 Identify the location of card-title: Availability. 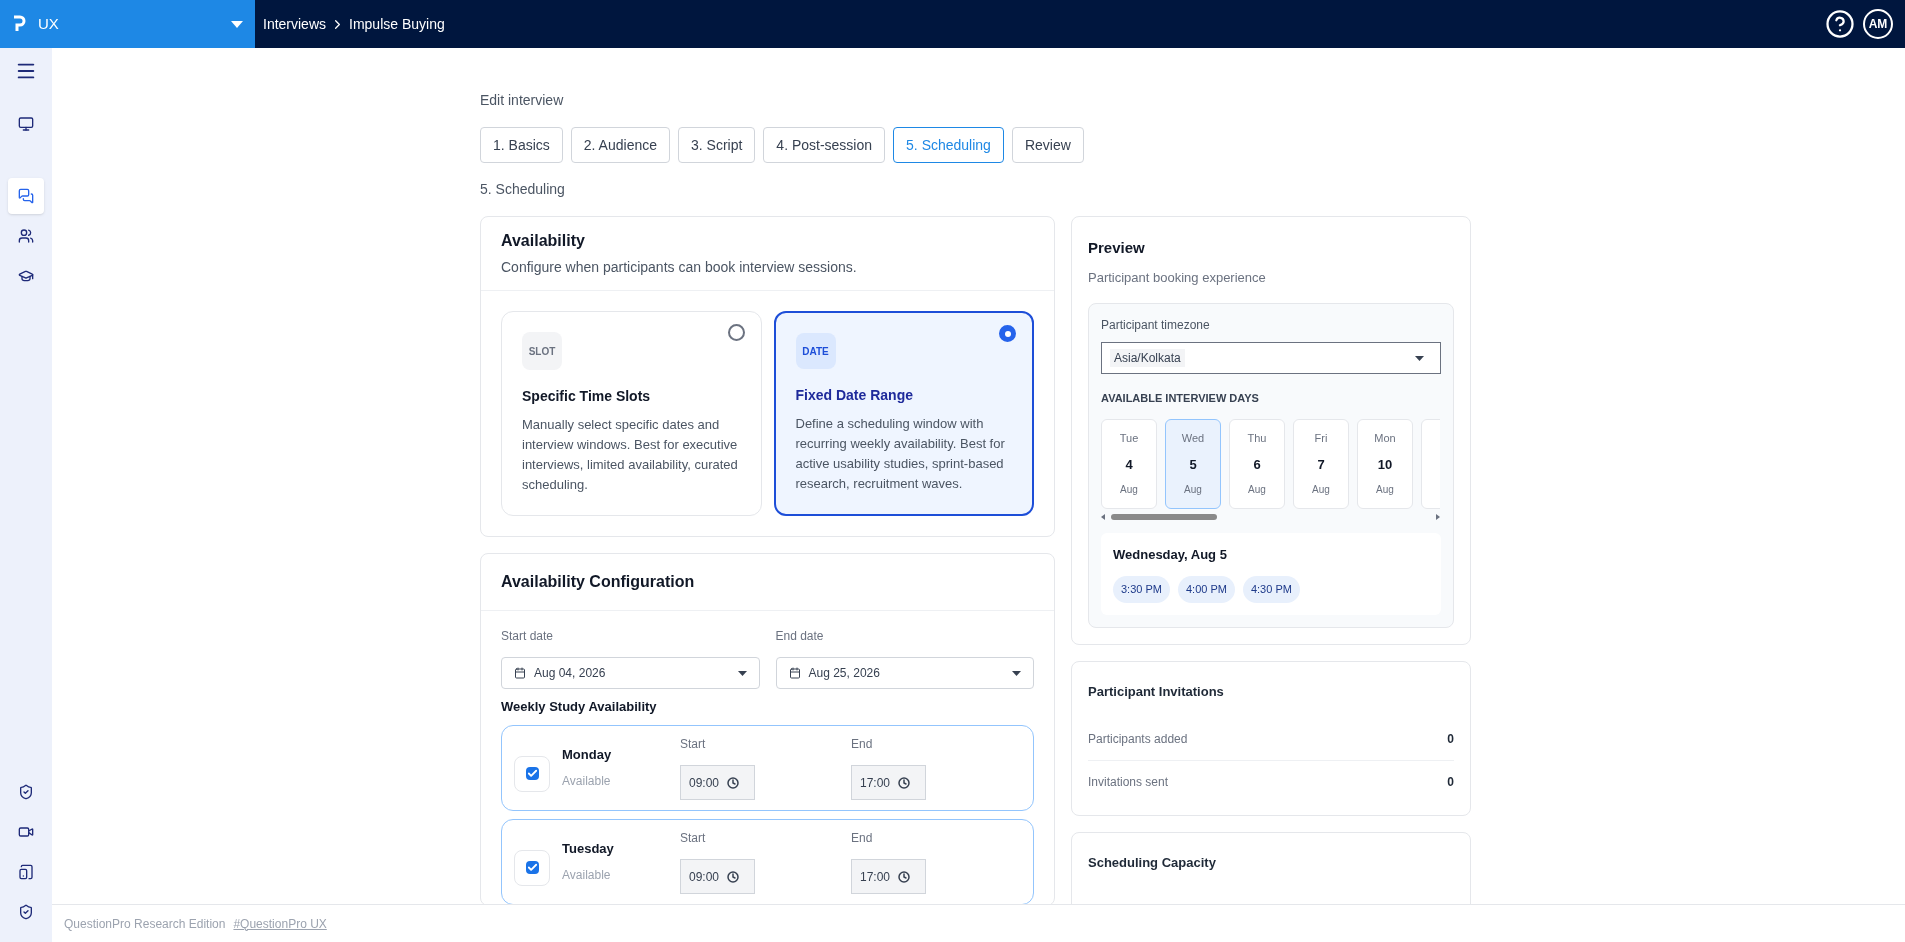
(543, 241).